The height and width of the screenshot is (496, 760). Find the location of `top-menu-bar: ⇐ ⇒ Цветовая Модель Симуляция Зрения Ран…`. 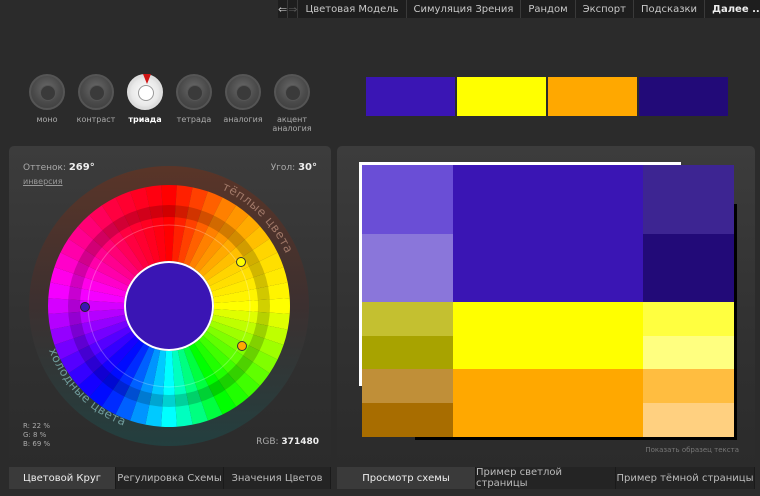

top-menu-bar: ⇐ ⇒ Цветовая Модель Симуляция Зрения Ран… is located at coordinates (519, 9).